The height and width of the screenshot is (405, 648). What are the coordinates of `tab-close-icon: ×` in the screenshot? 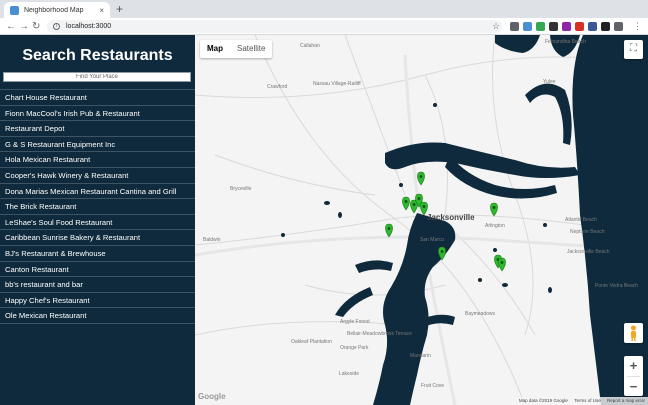 It's located at (101, 10).